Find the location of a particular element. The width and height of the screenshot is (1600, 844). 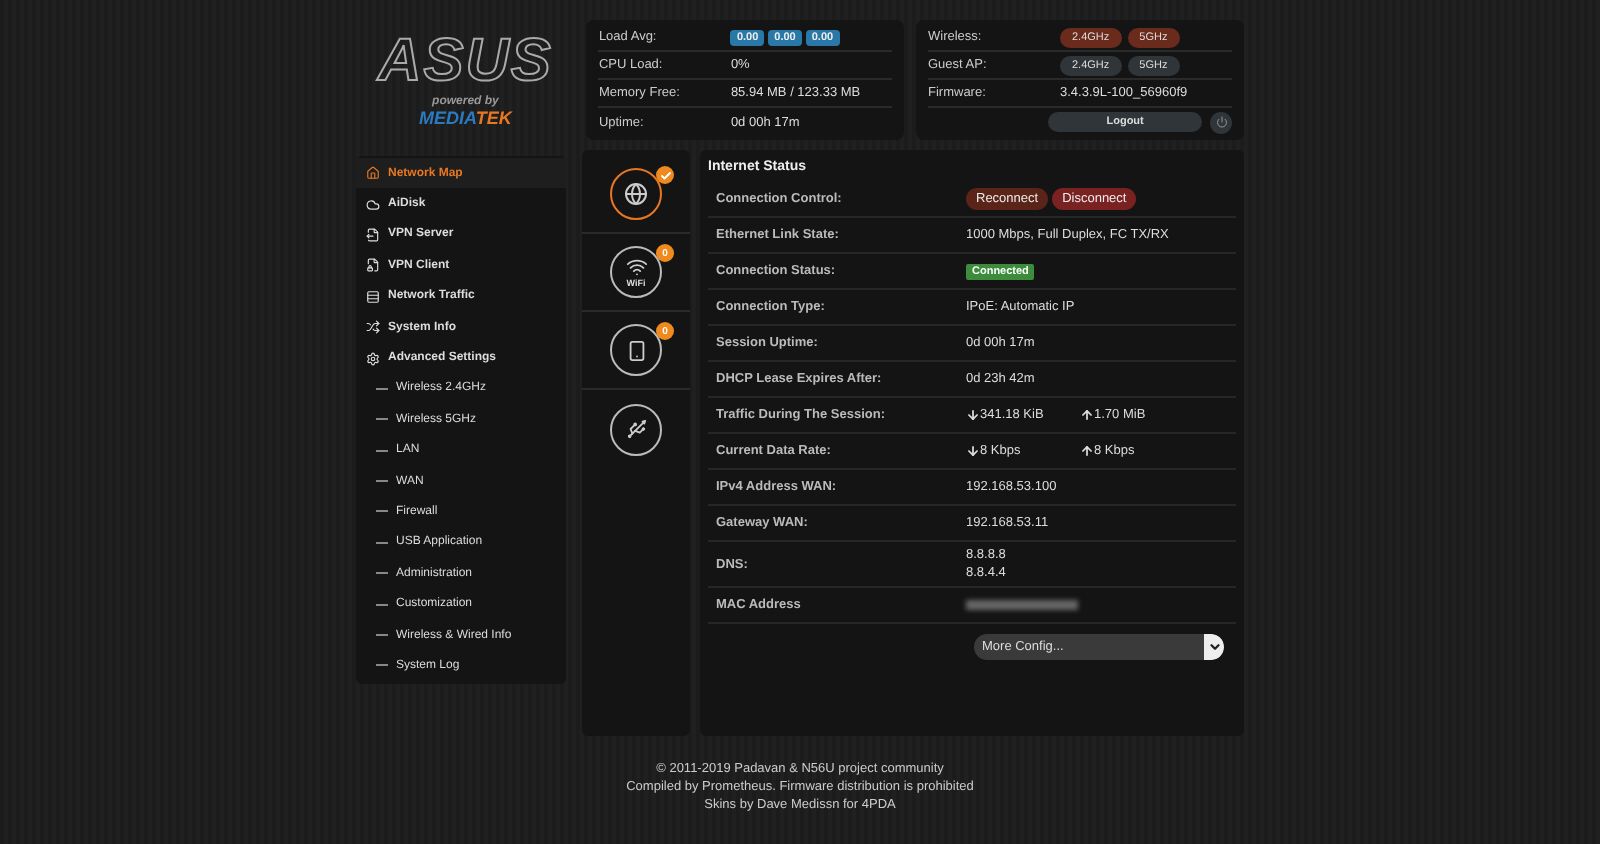

rows-icon is located at coordinates (373, 296).